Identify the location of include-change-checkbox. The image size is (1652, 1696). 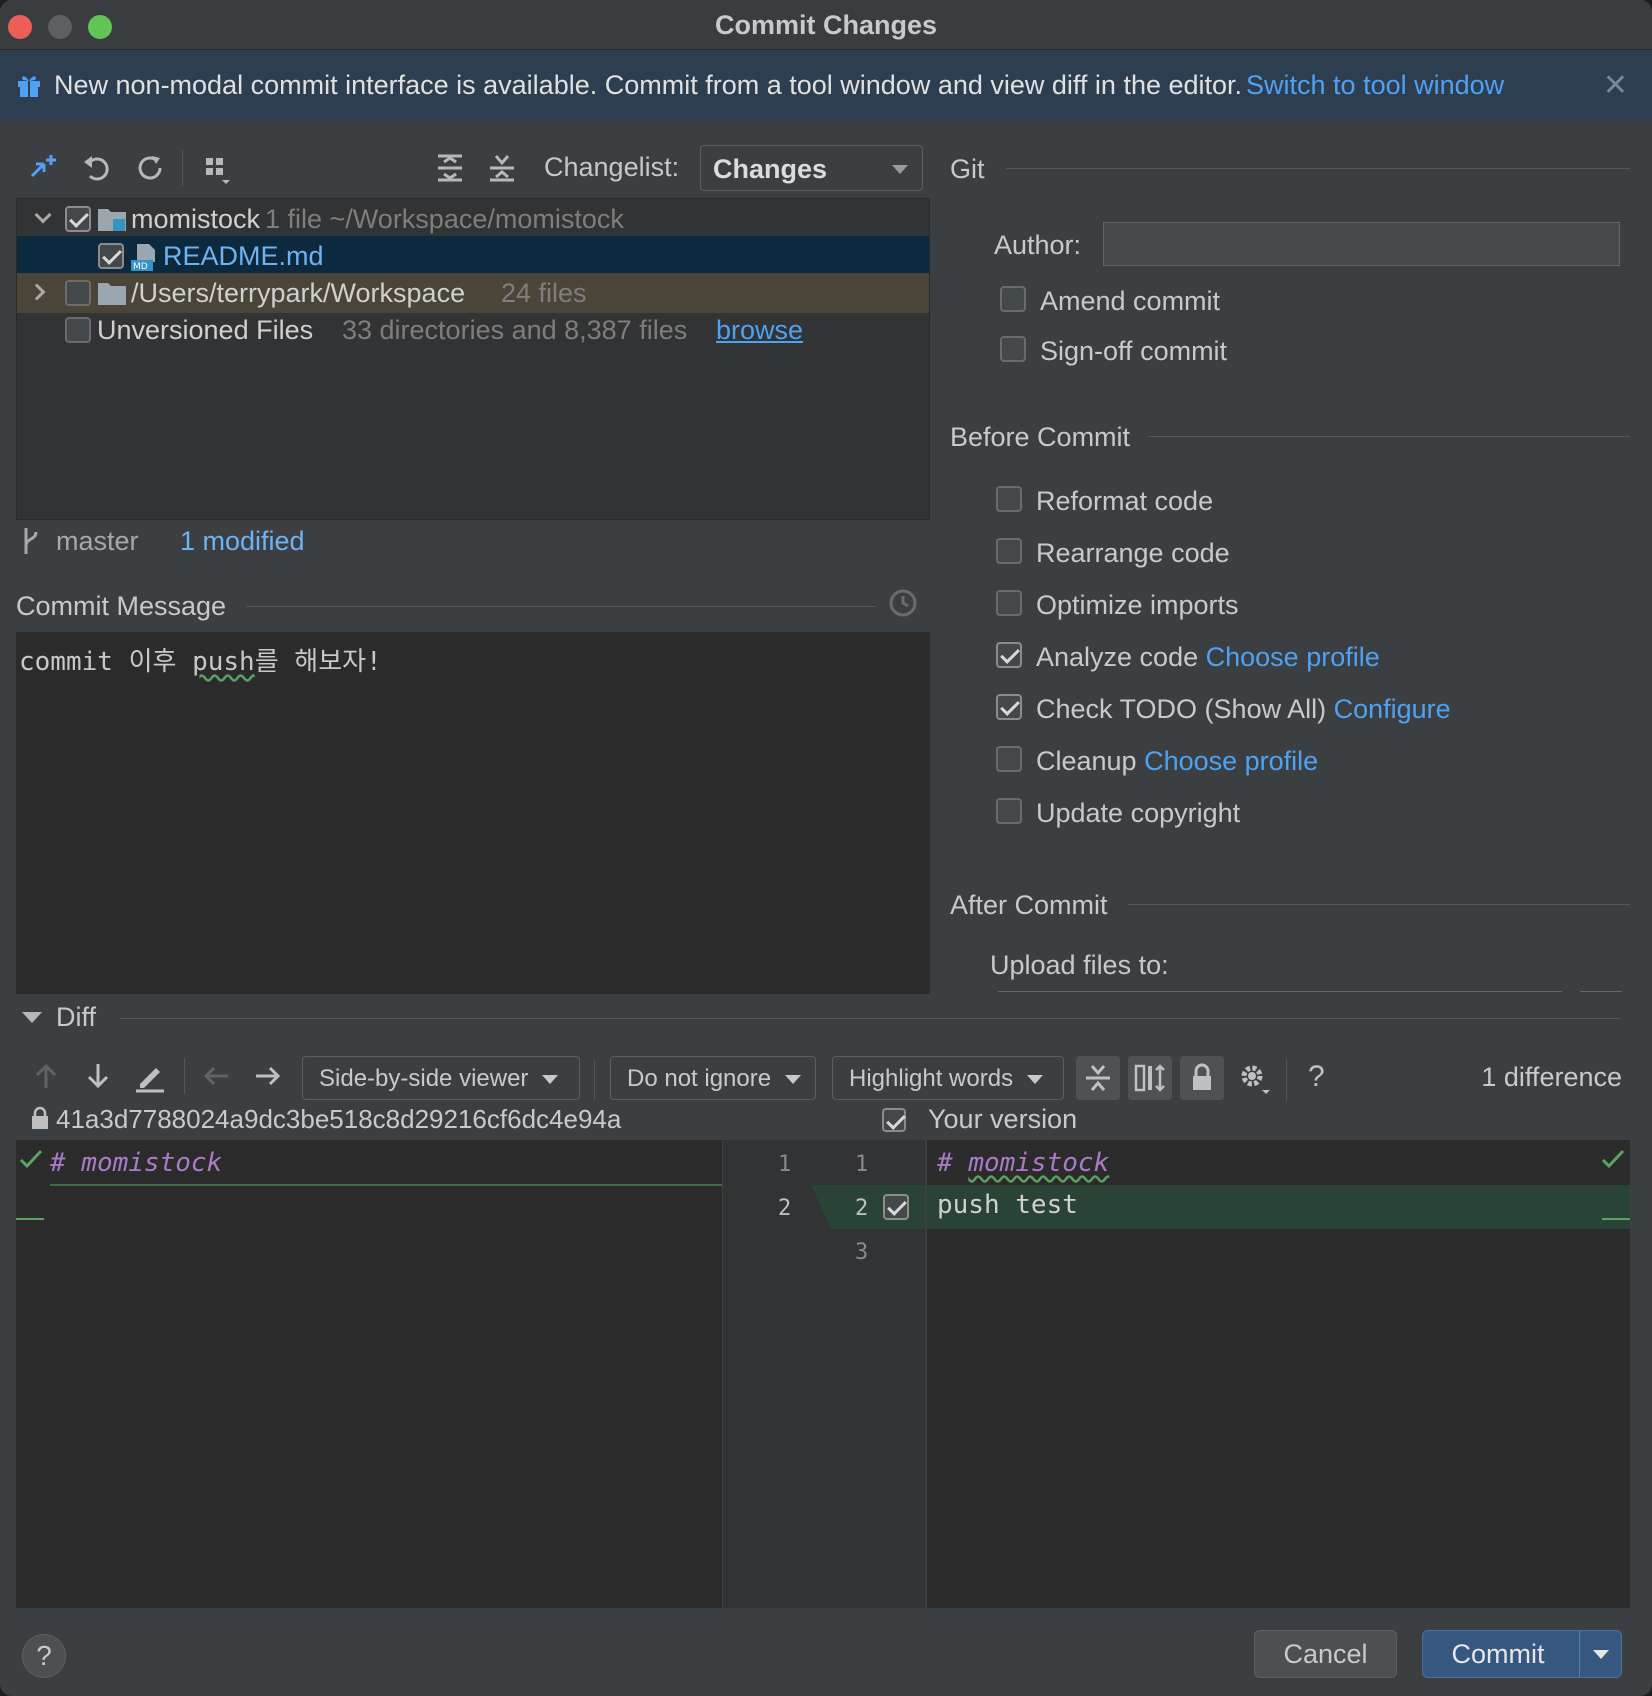
(896, 1207).